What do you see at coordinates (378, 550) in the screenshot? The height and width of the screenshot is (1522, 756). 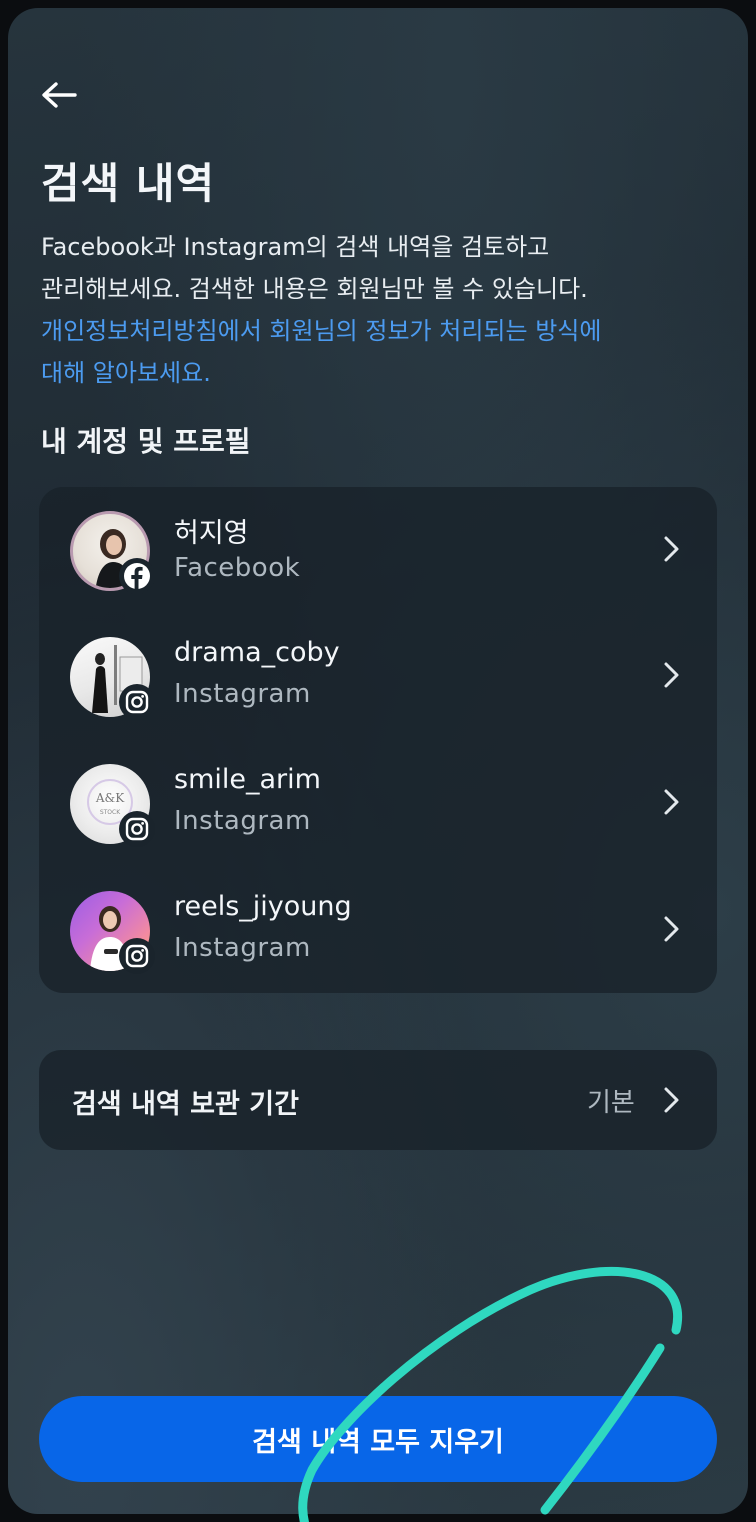 I see `account-row-facebook: 허지영 Facebook` at bounding box center [378, 550].